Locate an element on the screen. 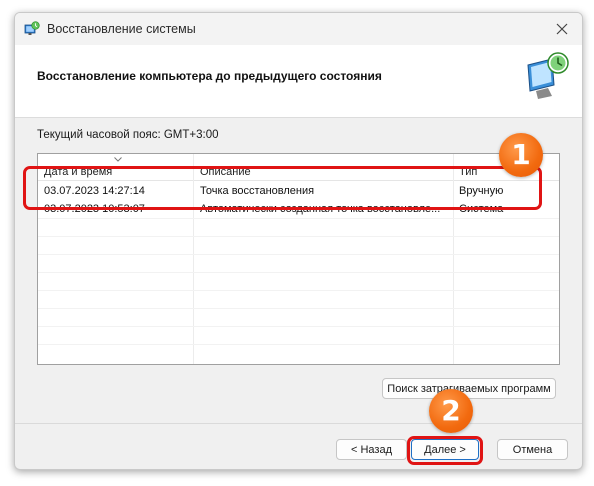 The image size is (594, 486). restore-monitor-icon is located at coordinates (548, 75).